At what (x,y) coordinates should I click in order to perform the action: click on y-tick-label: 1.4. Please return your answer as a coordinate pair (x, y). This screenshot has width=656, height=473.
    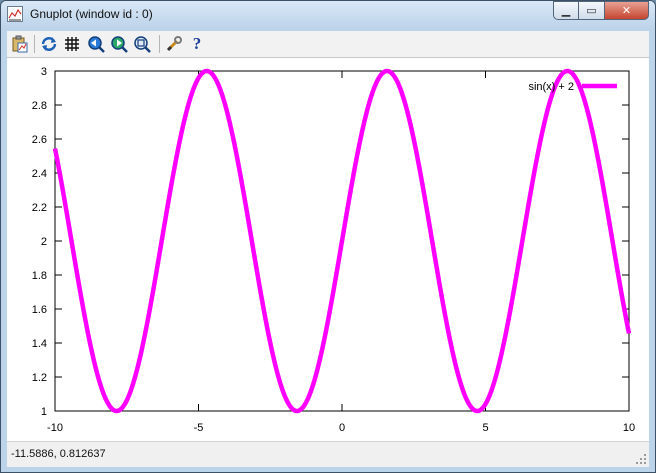
    Looking at the image, I should click on (39, 344).